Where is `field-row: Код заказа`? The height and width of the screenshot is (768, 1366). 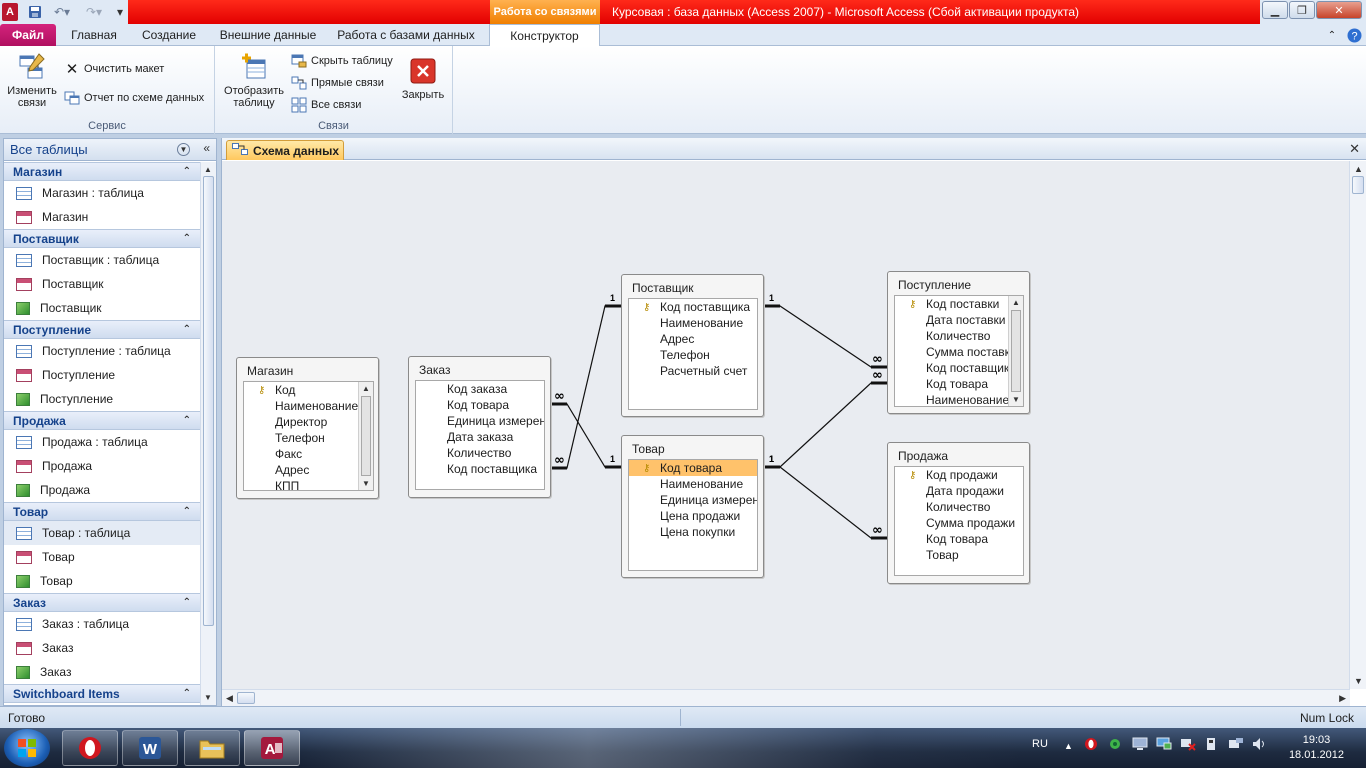
field-row: Код заказа is located at coordinates (480, 389).